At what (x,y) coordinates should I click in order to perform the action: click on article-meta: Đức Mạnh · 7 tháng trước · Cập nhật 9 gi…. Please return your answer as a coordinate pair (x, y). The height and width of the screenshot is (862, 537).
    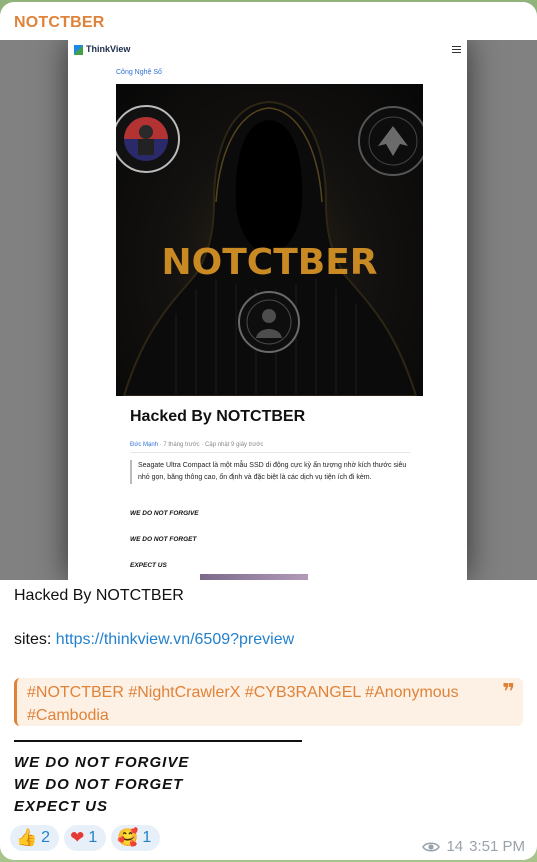
    Looking at the image, I should click on (197, 445).